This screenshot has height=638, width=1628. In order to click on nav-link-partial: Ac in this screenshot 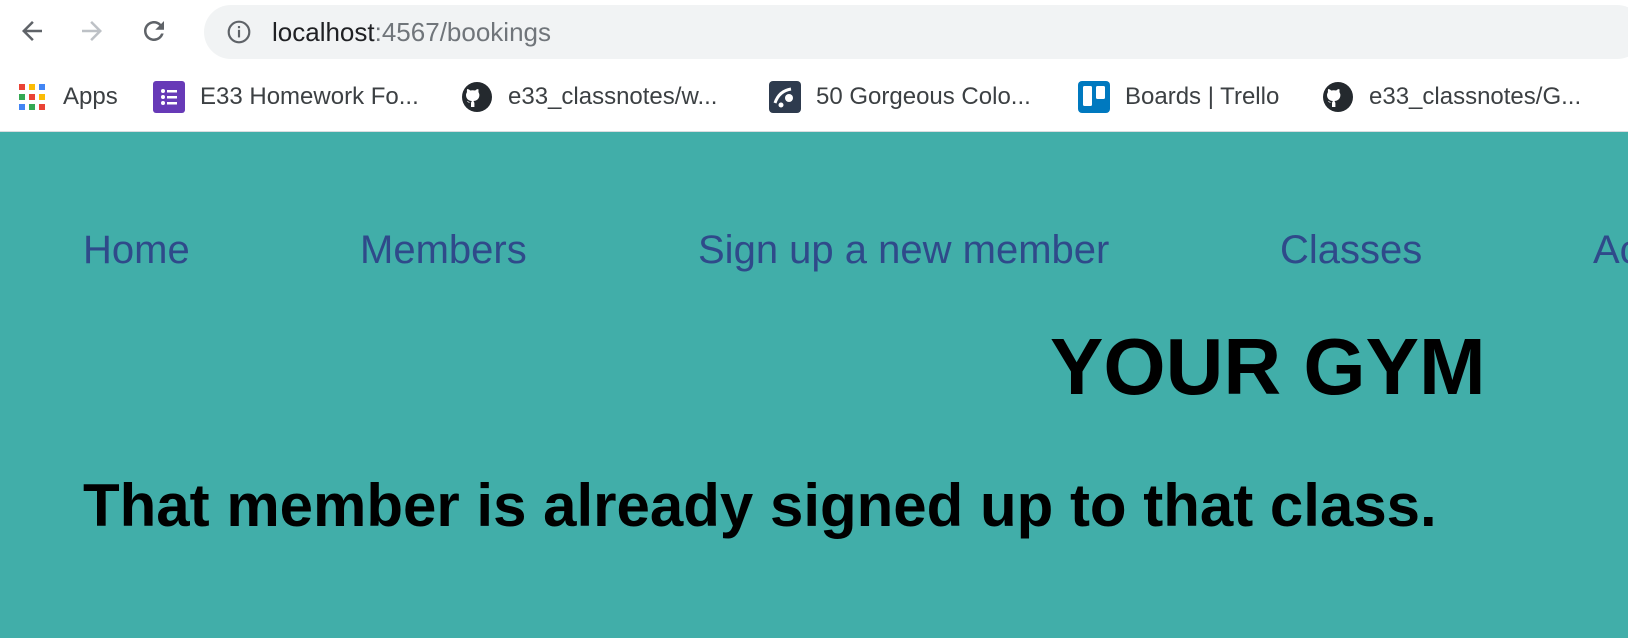, I will do `click(1610, 250)`.